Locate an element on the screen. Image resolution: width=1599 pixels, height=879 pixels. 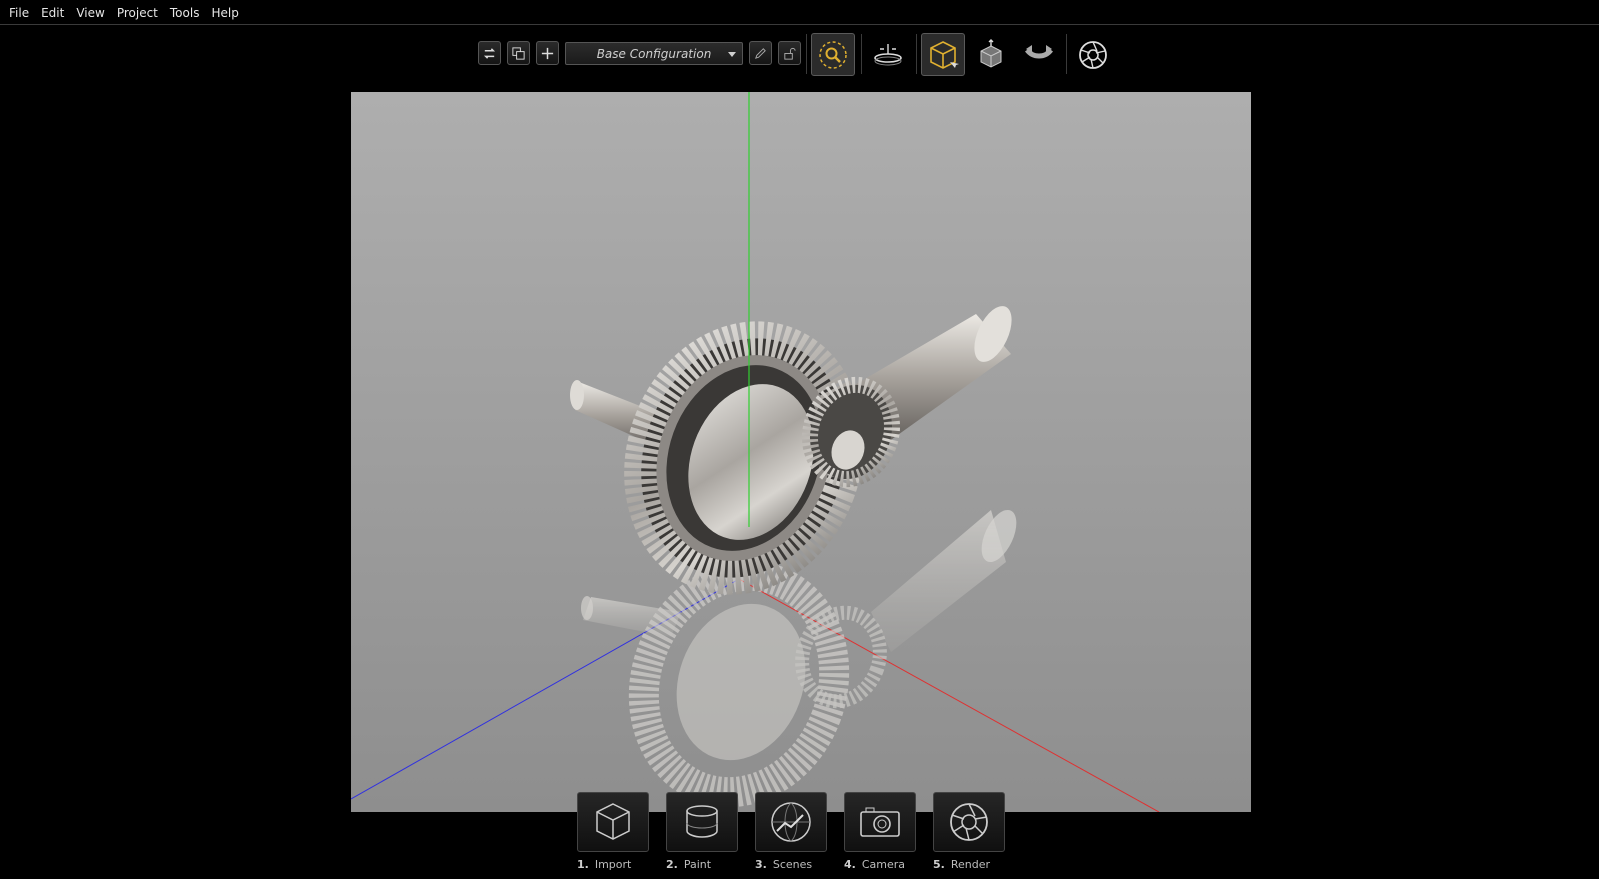
rename-configuration-button is located at coordinates (760, 53).